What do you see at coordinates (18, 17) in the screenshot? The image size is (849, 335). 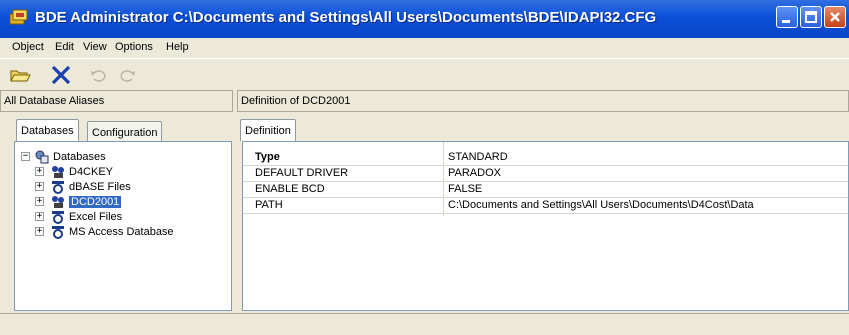 I see `bde-app-icon` at bounding box center [18, 17].